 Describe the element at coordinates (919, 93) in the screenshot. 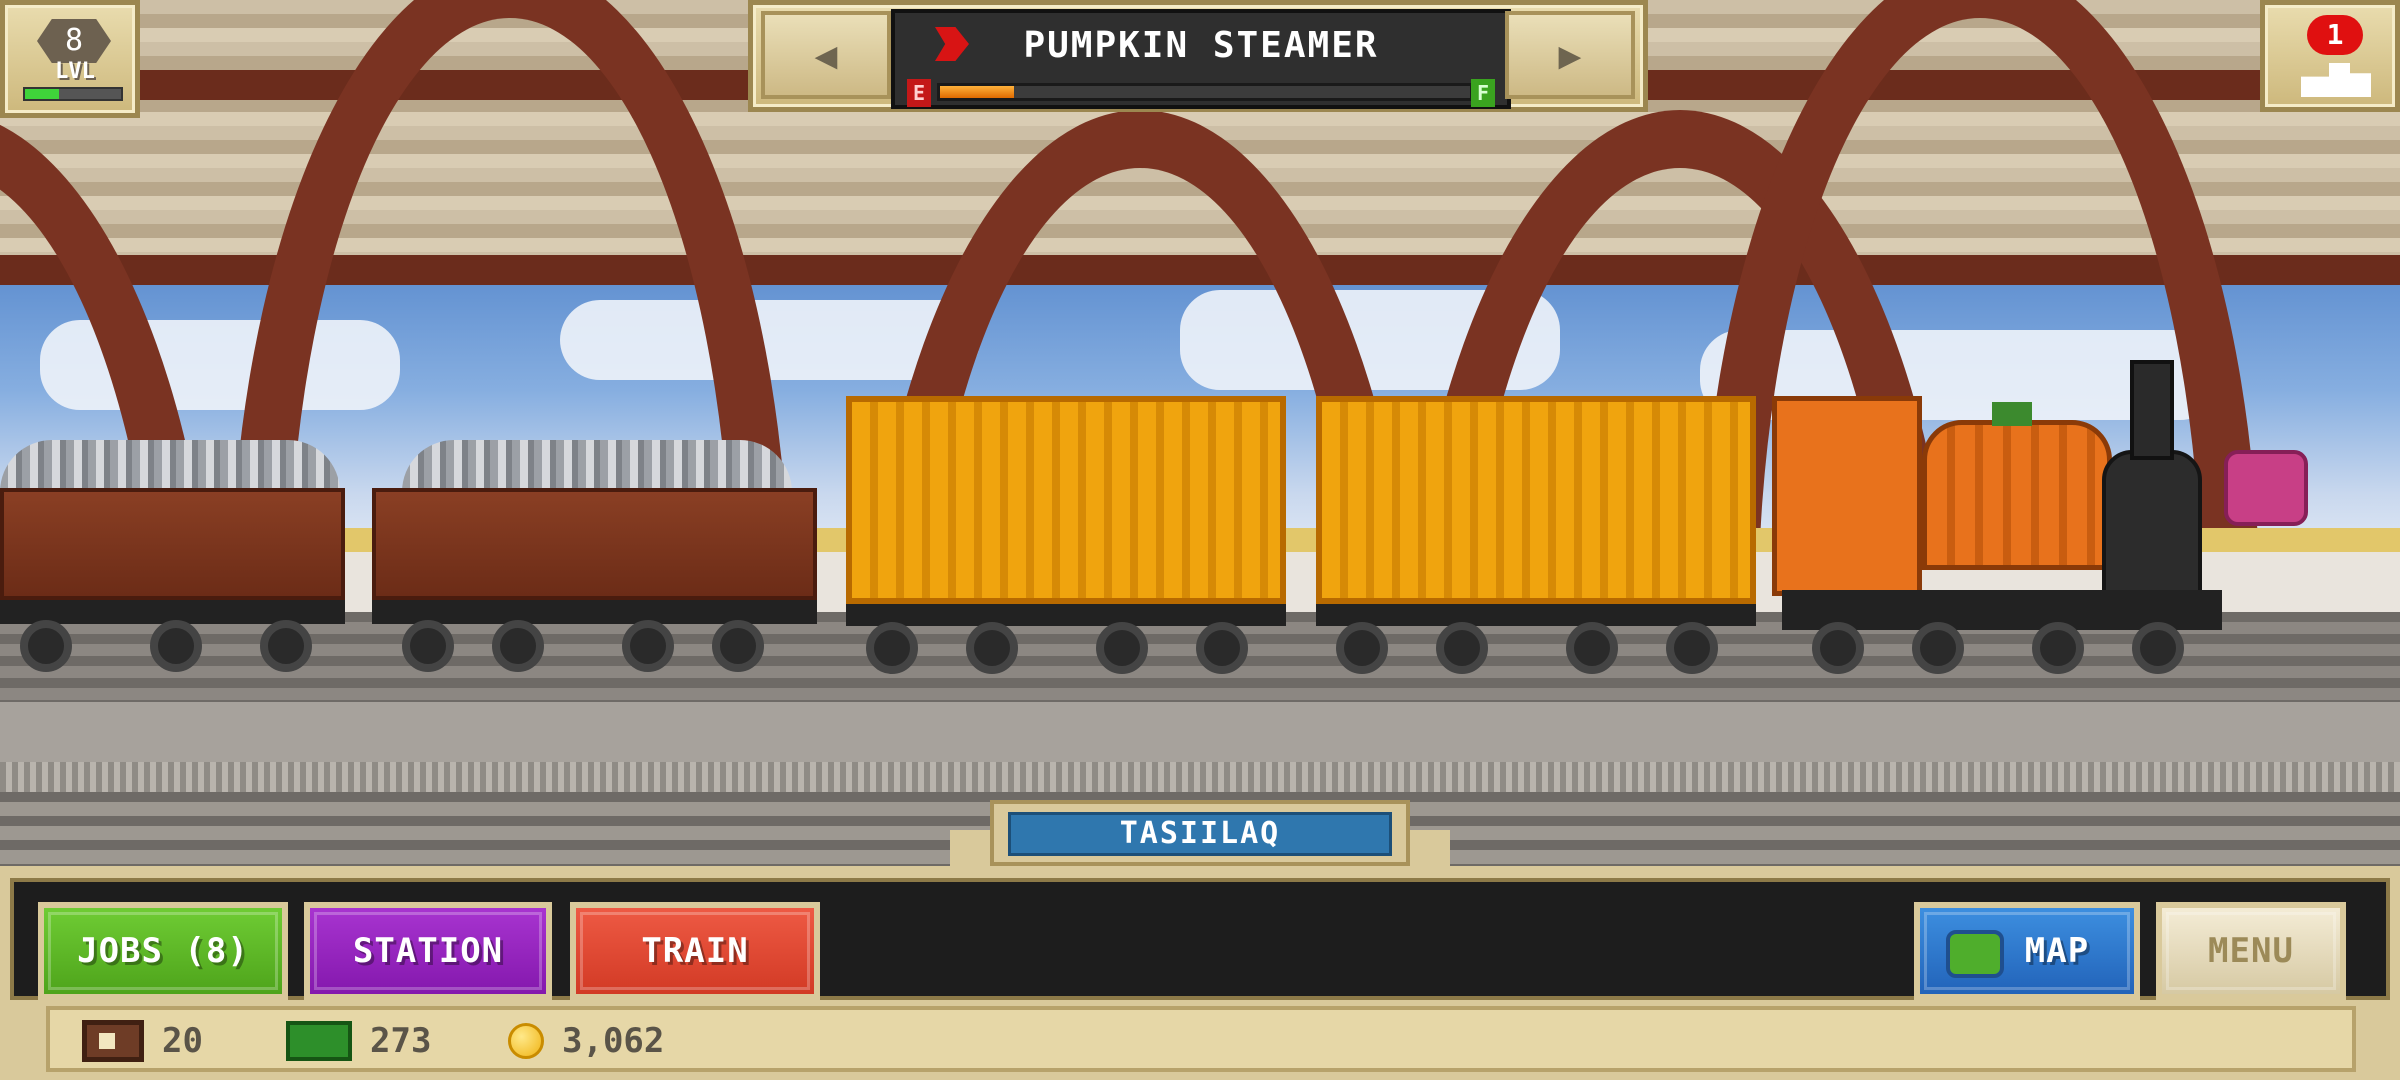

I see `fuel-empty-label: E` at that location.